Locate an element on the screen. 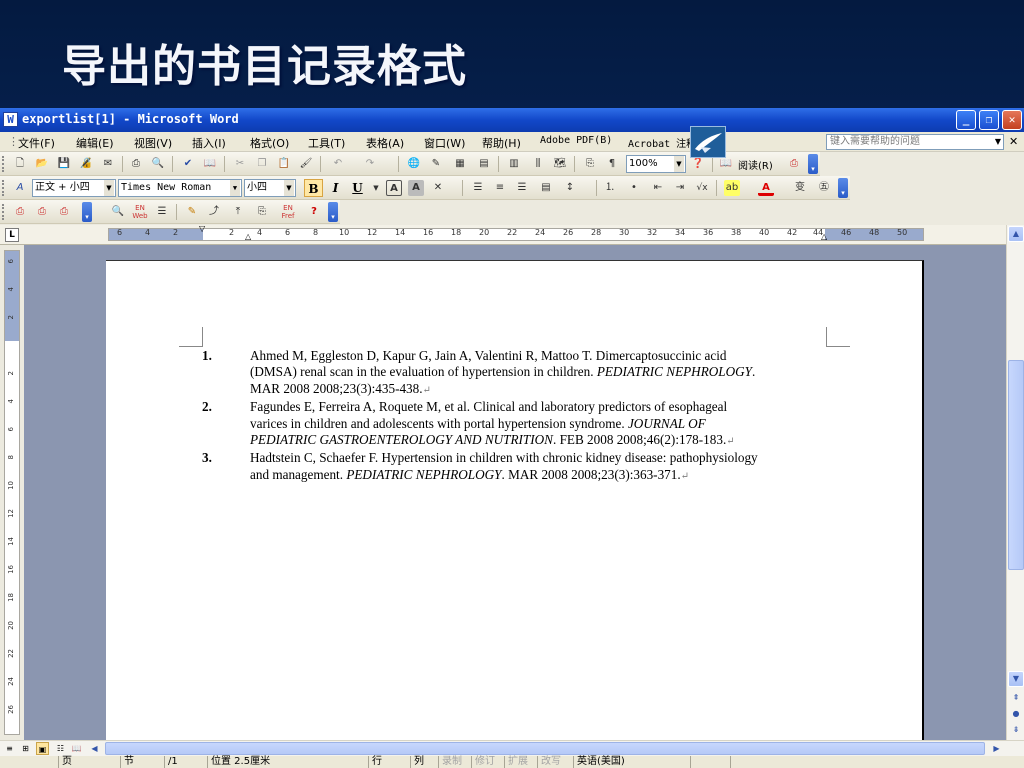 This screenshot has width=1024, height=768. character-scale-icon: ✕ is located at coordinates (438, 188).